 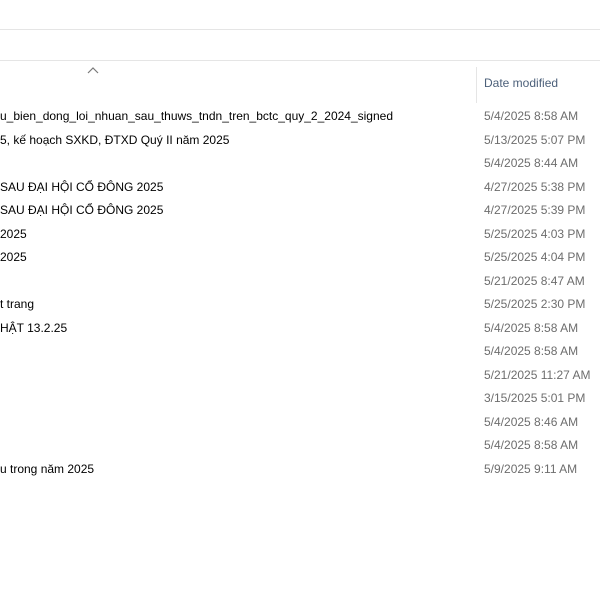 I want to click on file-date-modified: 3/15/2025 5:01 PM, so click(x=535, y=398).